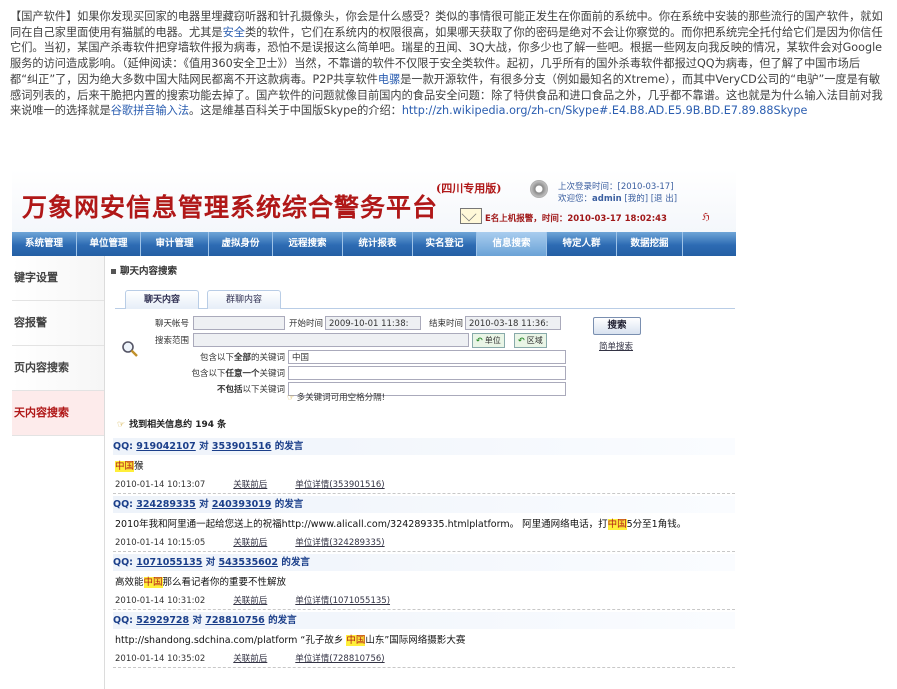 Image resolution: width=897 pixels, height=689 pixels. I want to click on platform-title: 万象网安信息管理系统综合警务平台, so click(230, 207).